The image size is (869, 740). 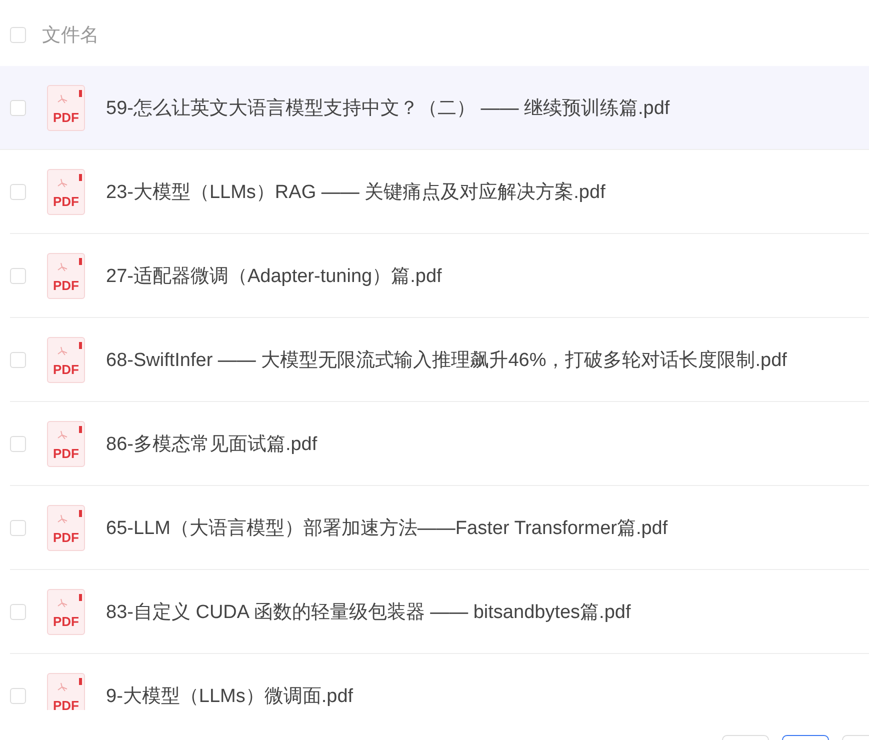 I want to click on file-row: PDF 83-自定义 CUDA 函数的轻量级包装器 —— bitsandbytes篇.pdf, so click(x=439, y=612).